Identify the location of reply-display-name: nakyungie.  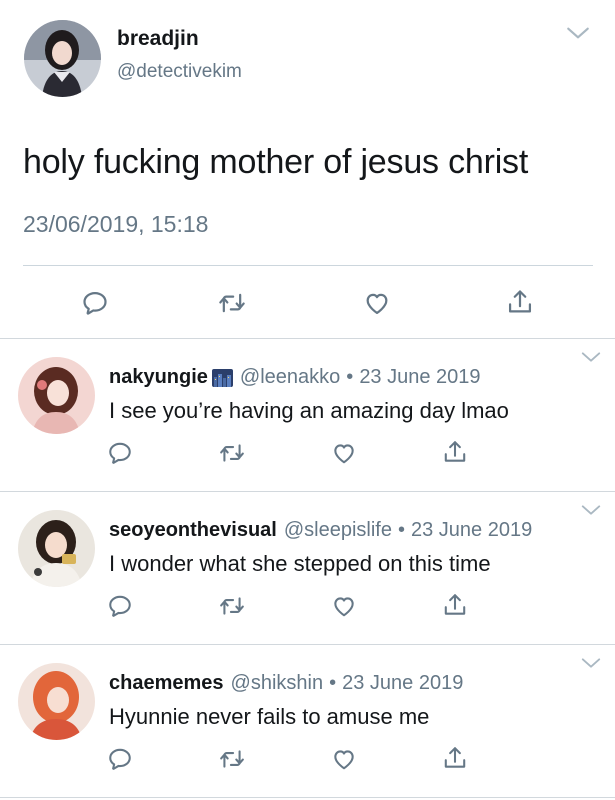
(158, 377).